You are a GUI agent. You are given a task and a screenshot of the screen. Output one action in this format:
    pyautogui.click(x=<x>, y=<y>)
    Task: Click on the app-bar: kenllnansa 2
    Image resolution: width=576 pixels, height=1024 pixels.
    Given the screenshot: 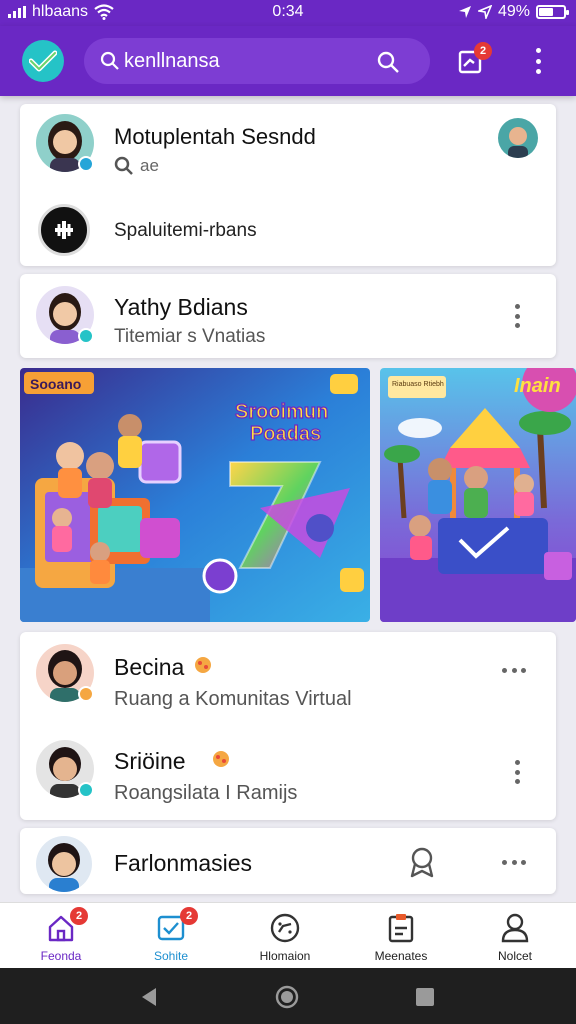 What is the action you would take?
    pyautogui.click(x=288, y=61)
    